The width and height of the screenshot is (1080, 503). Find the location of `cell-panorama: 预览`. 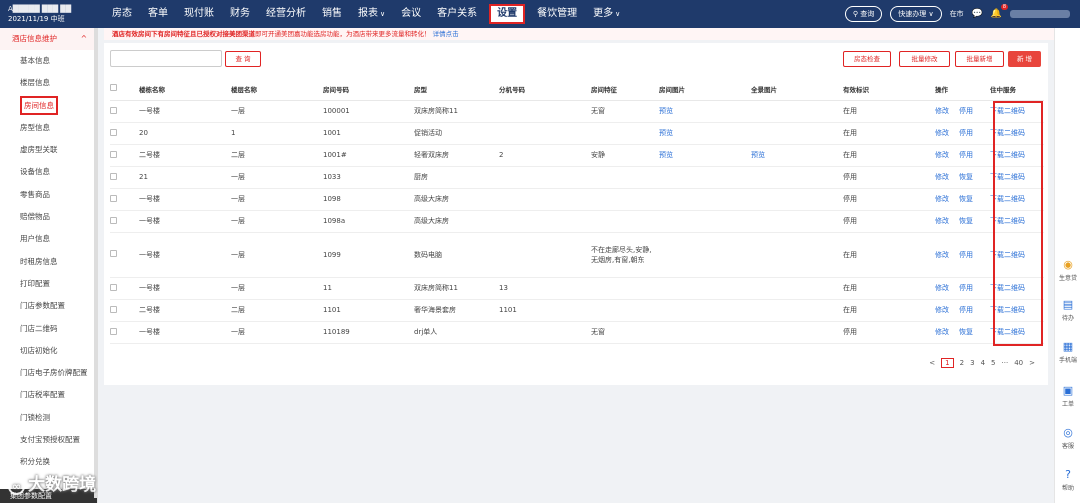

cell-panorama: 预览 is located at coordinates (797, 155).